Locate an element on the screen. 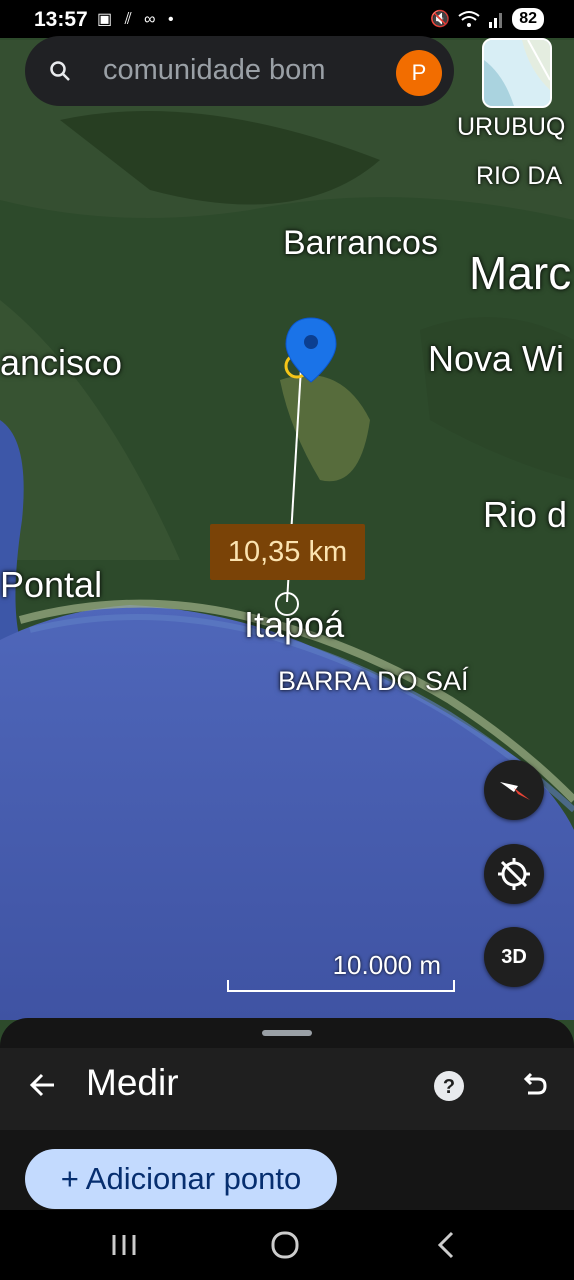  status-bar: 13:57 ▣ ⫽ ∞ • 🔇 82 is located at coordinates (287, 19).